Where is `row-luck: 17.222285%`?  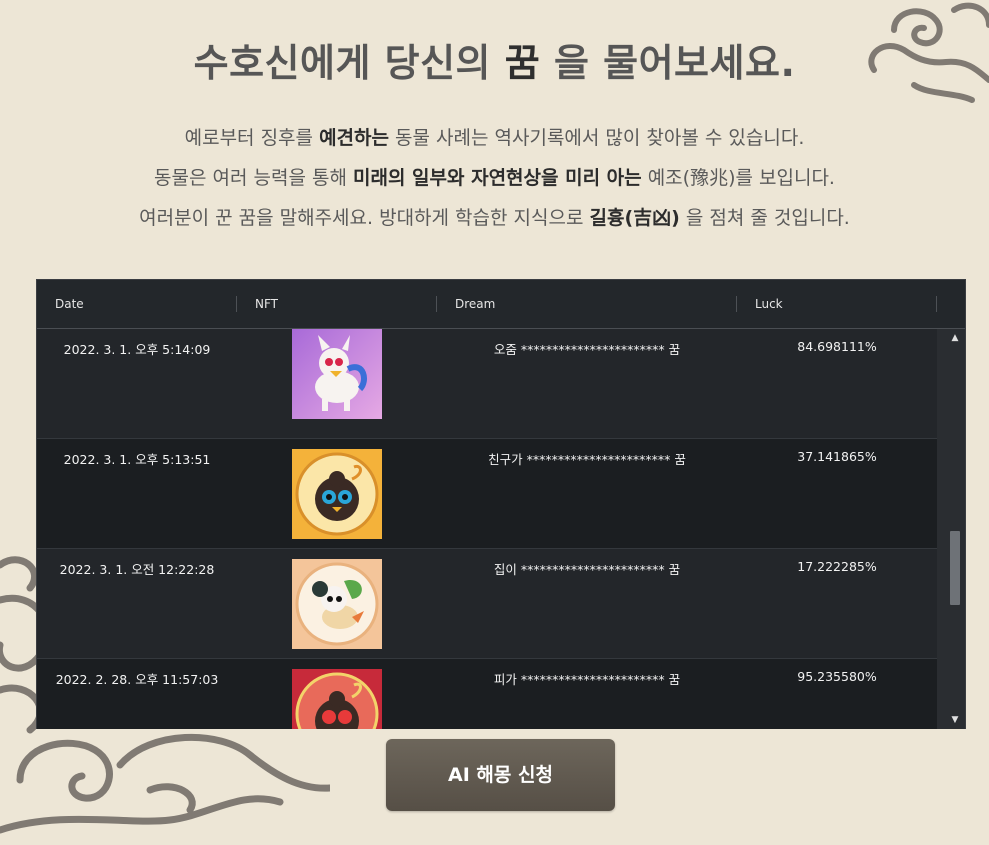 row-luck: 17.222285% is located at coordinates (837, 566).